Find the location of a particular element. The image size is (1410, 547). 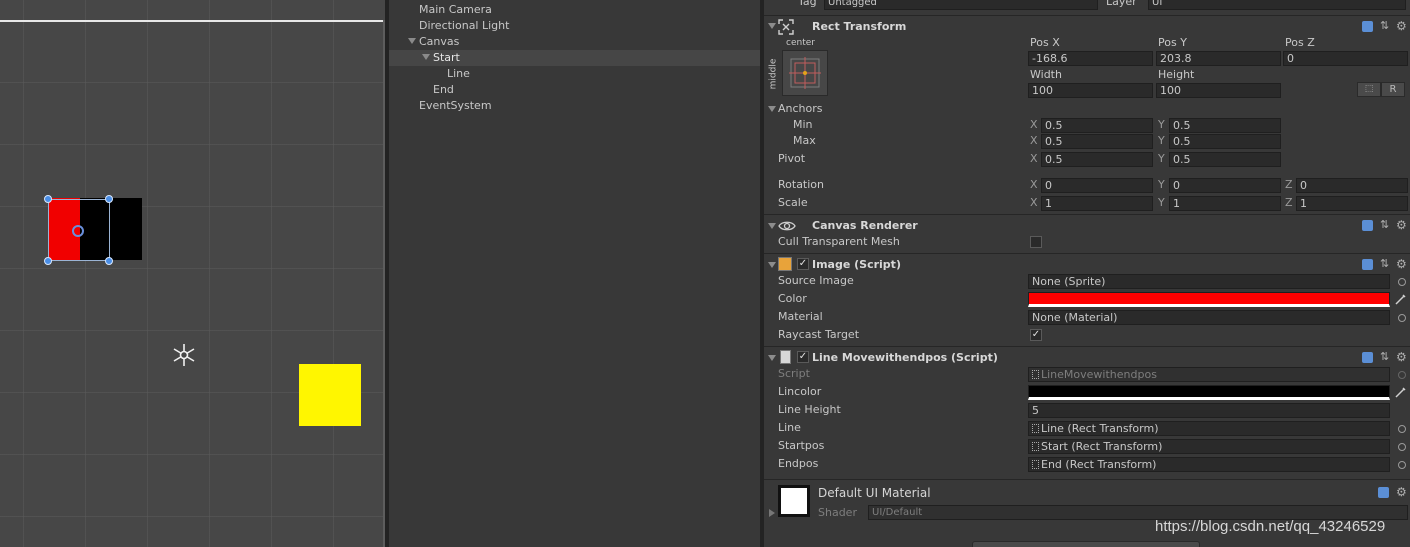

material-field: None (Material) is located at coordinates (1209, 317).